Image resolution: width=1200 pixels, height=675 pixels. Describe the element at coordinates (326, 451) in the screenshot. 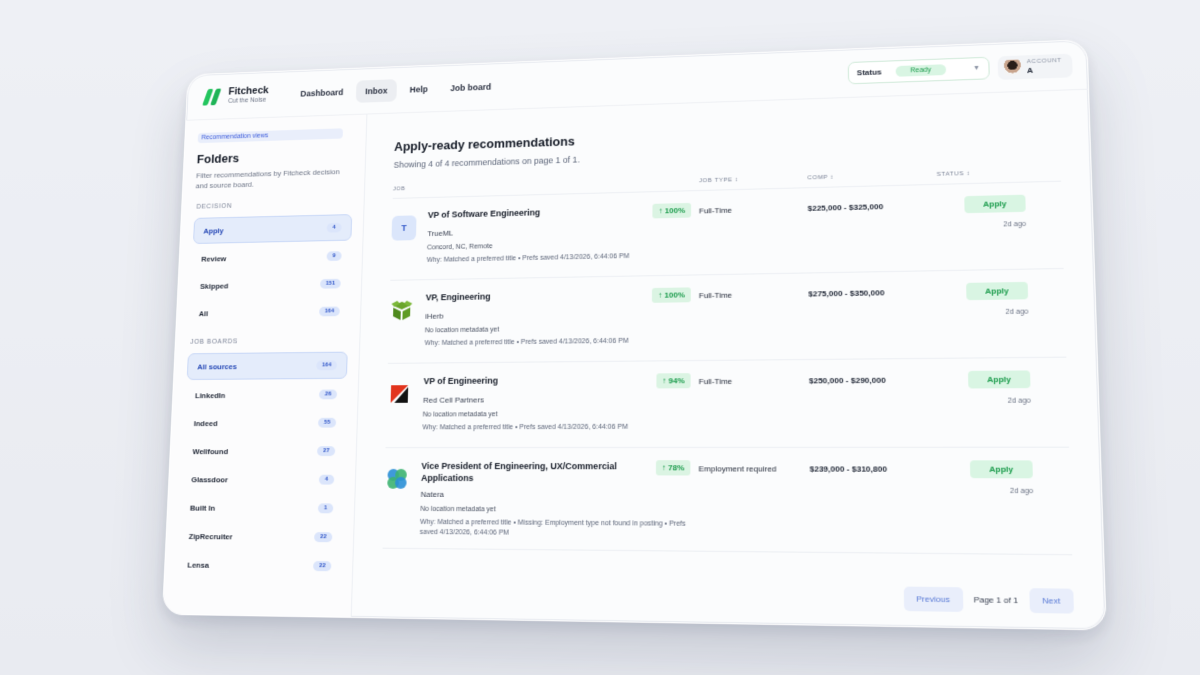

I see `count-badge: 27` at that location.